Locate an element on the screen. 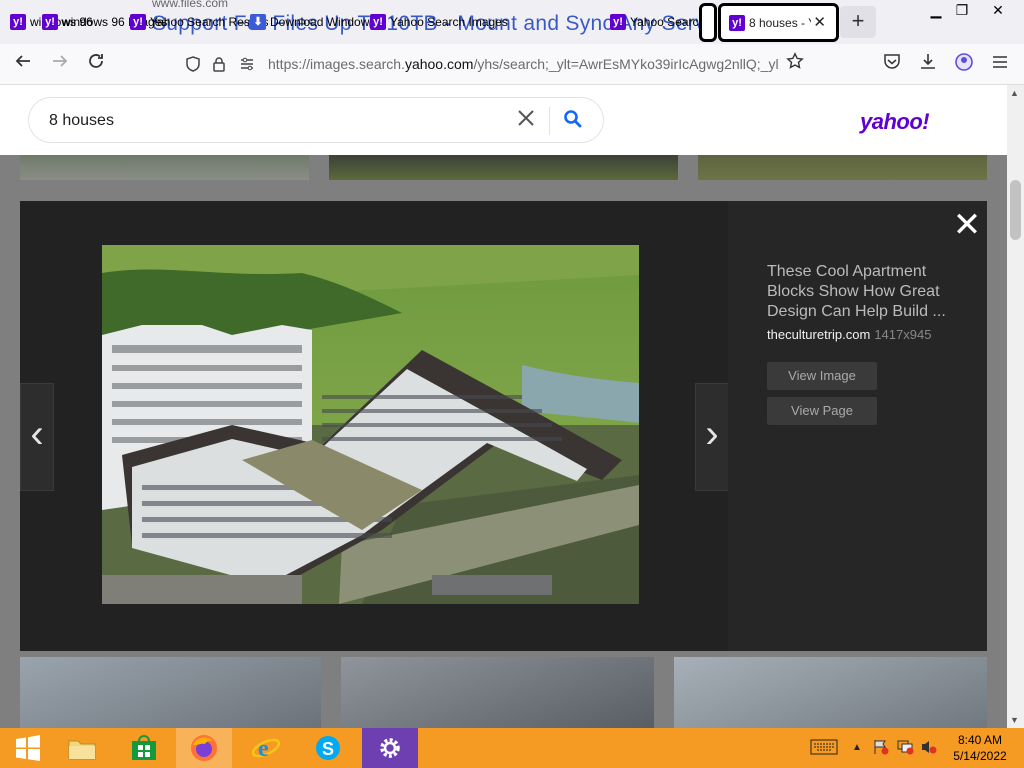 Image resolution: width=1024 pixels, height=768 pixels. menu-button is located at coordinates (1000, 64).